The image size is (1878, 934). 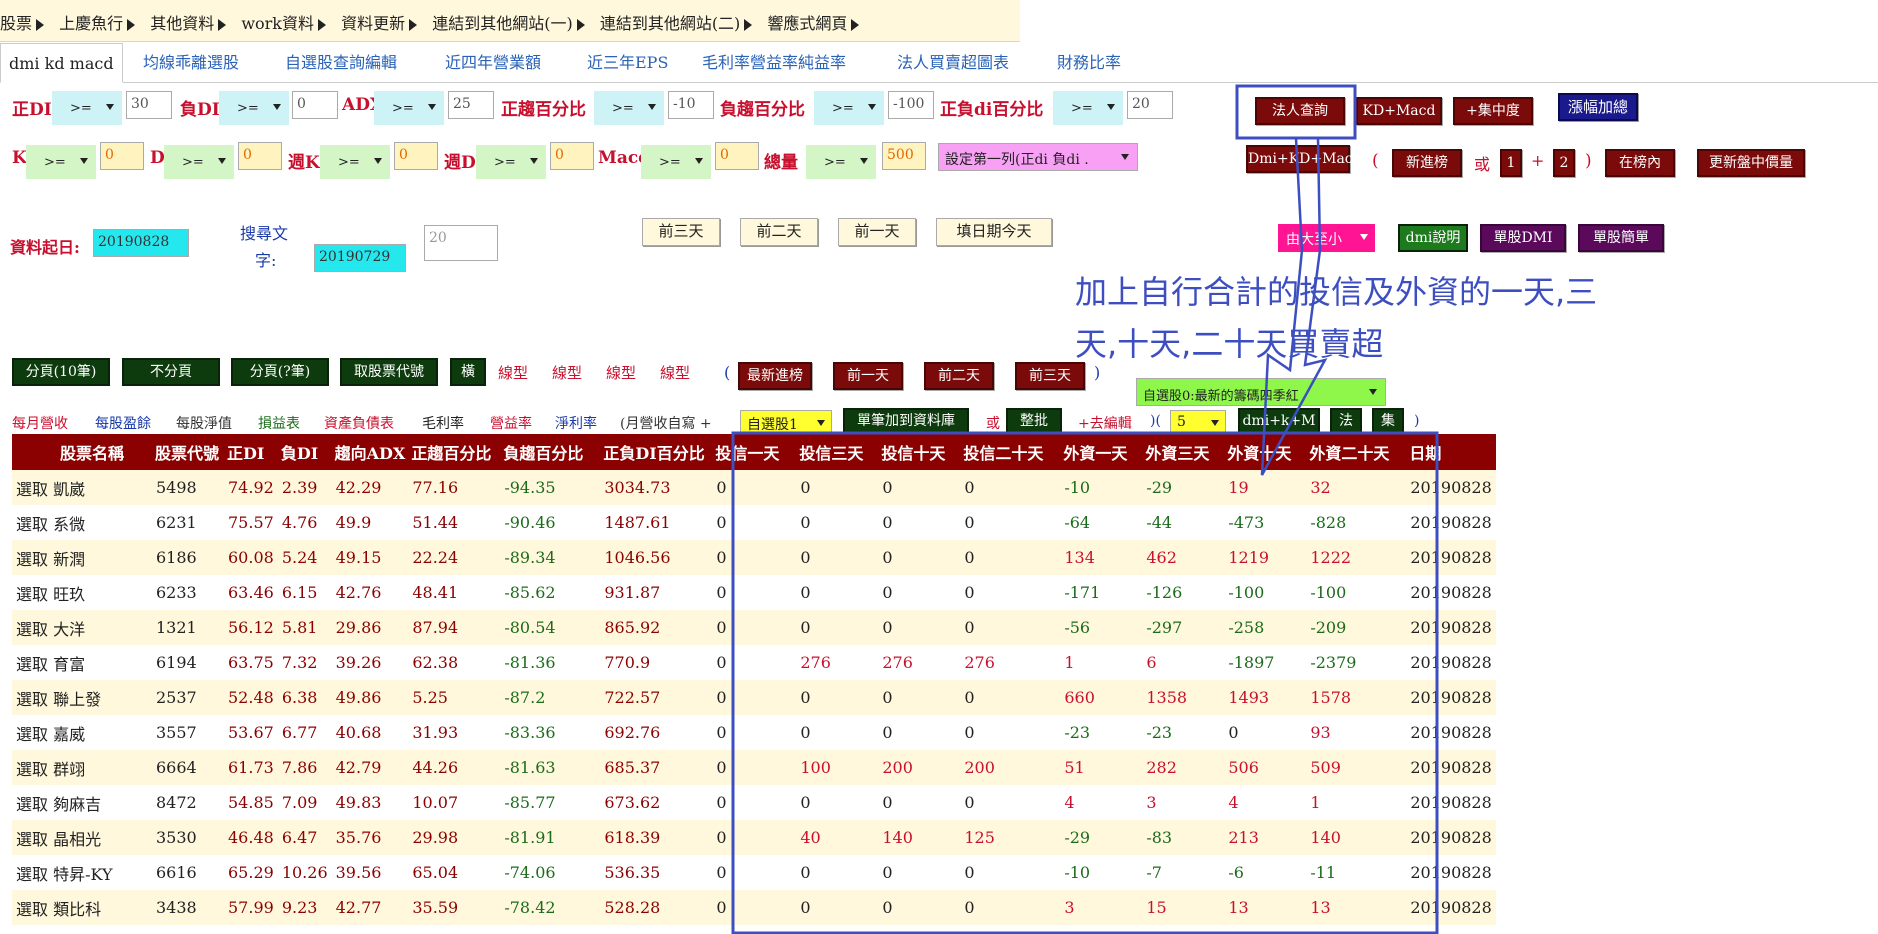 I want to click on watchlist-select: 自選股0:最新的籌碼四季紅, so click(x=1261, y=392).